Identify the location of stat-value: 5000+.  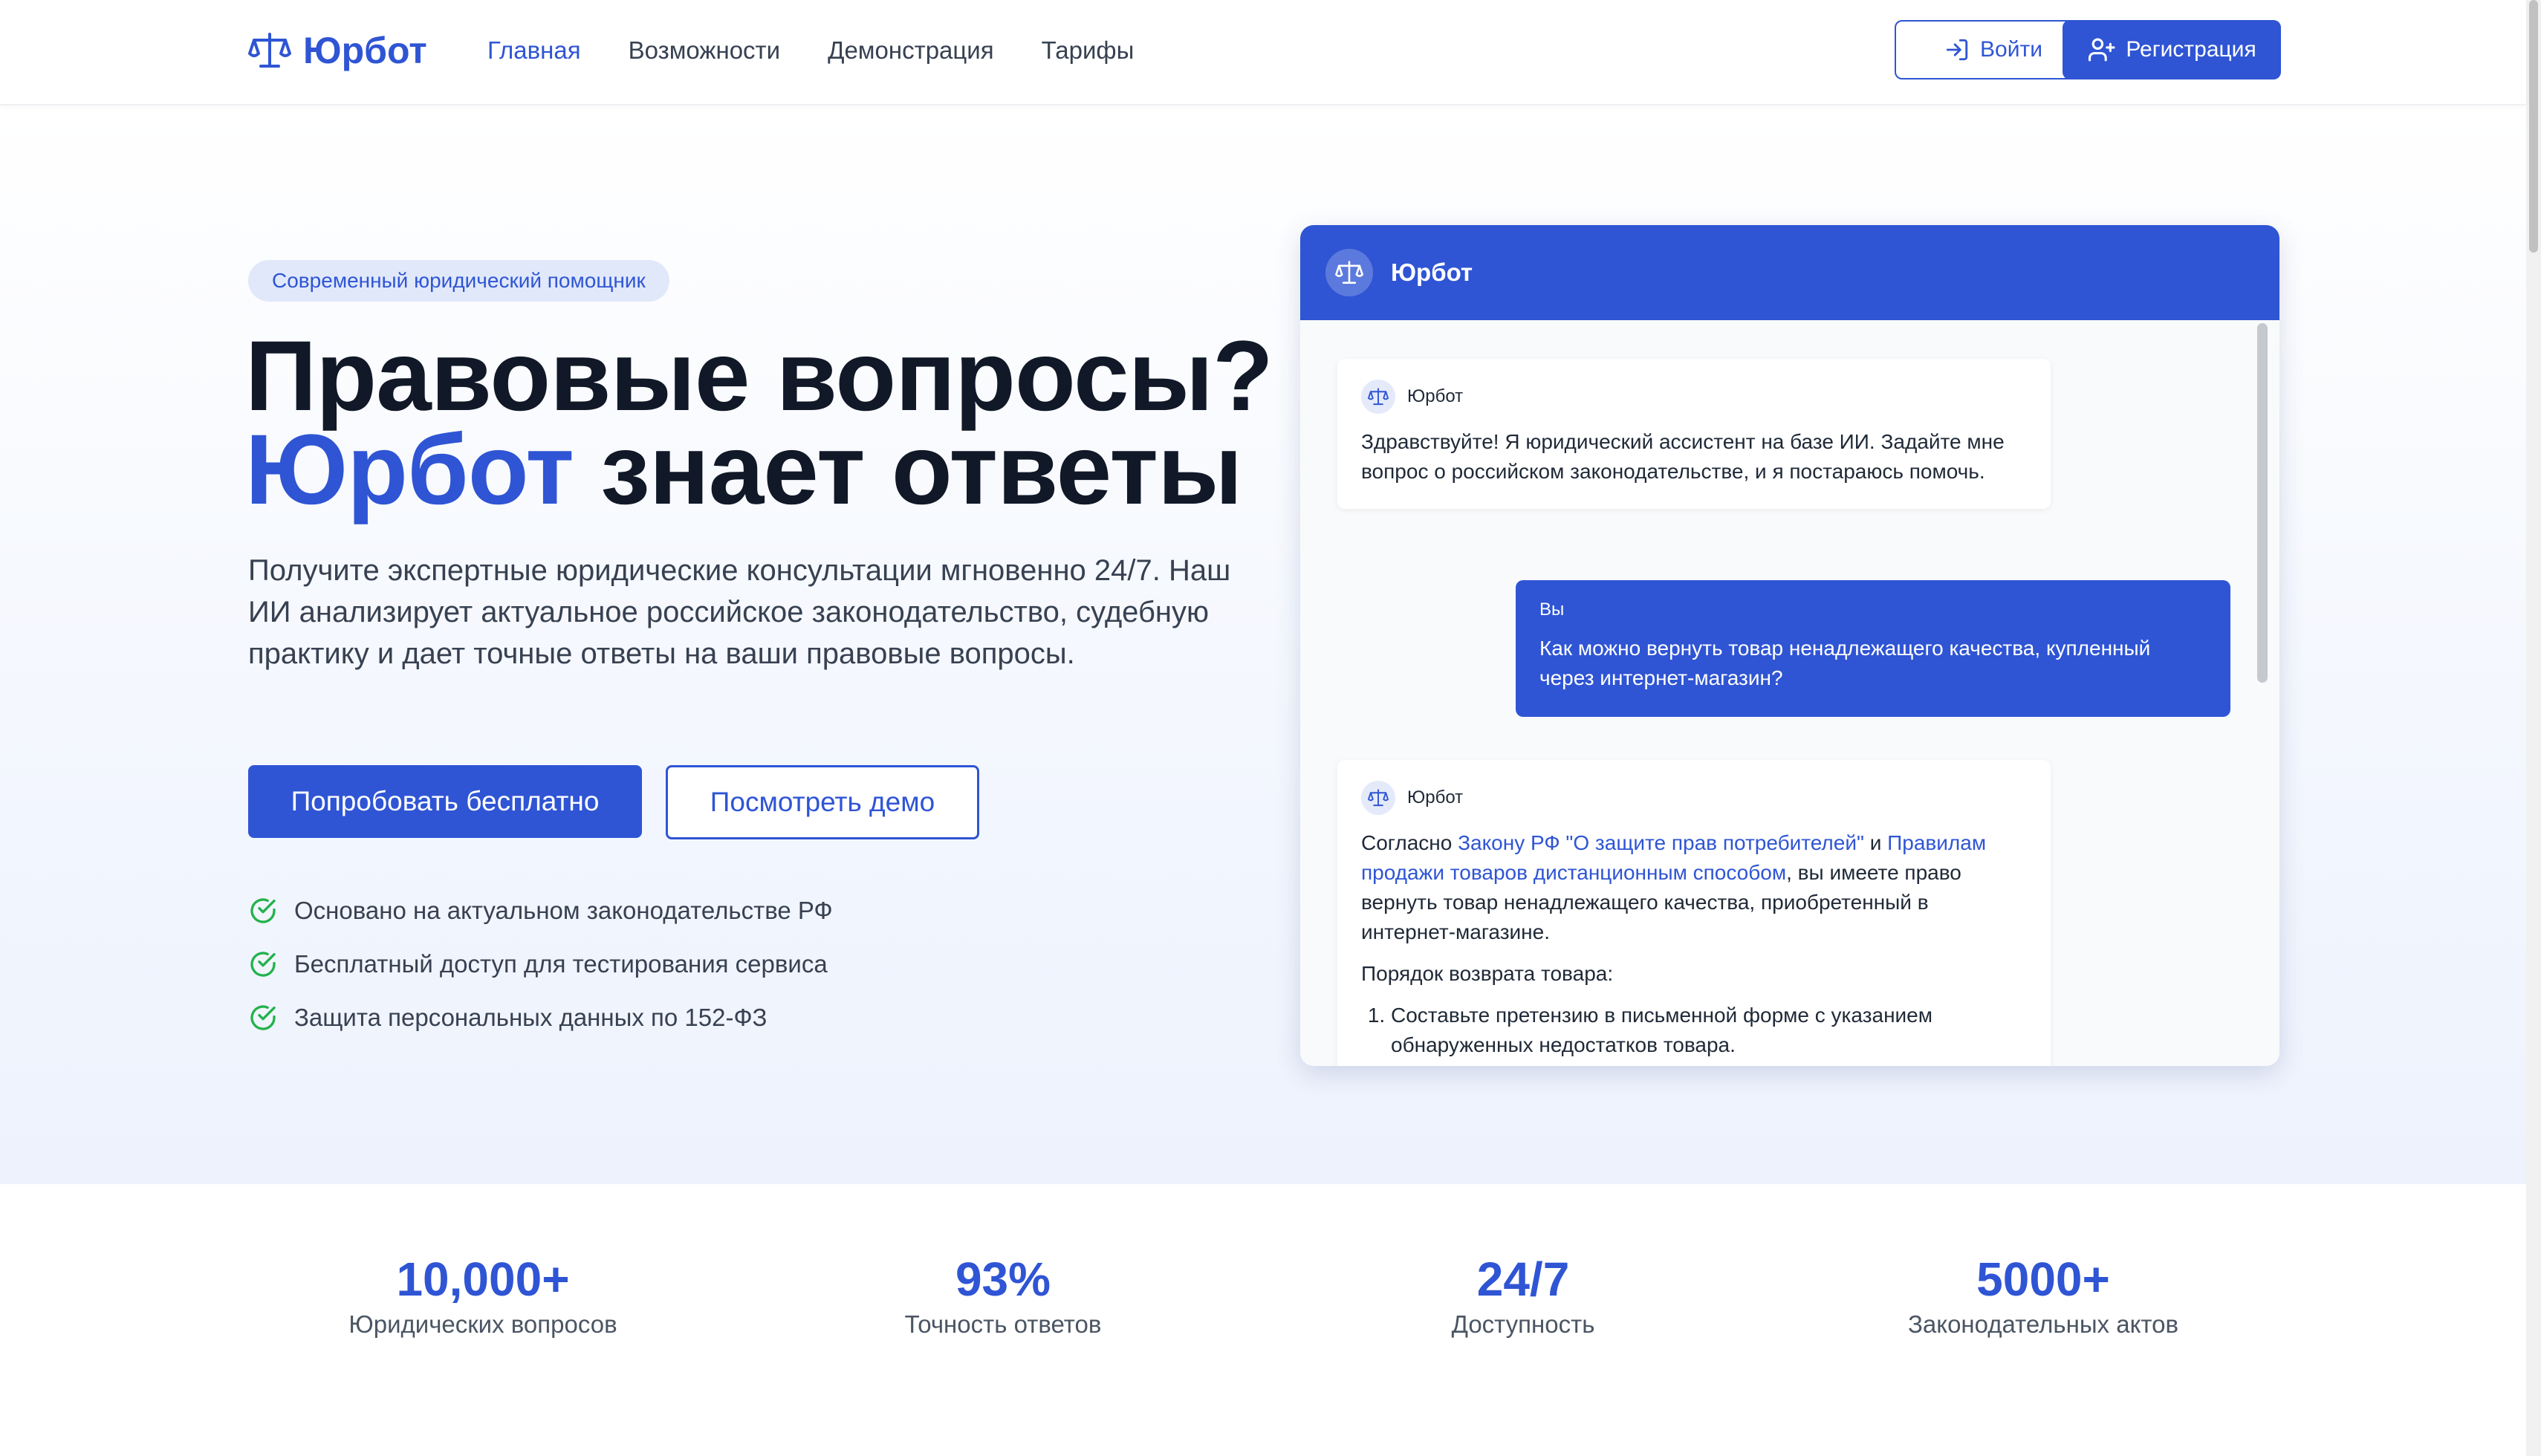
(2043, 1279).